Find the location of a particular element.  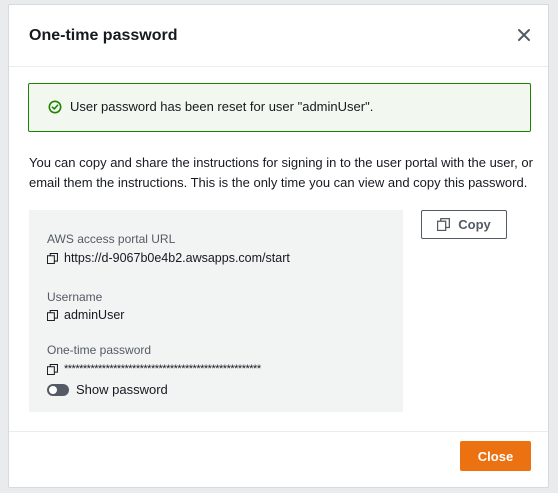

check-circle-icon is located at coordinates (55, 107).